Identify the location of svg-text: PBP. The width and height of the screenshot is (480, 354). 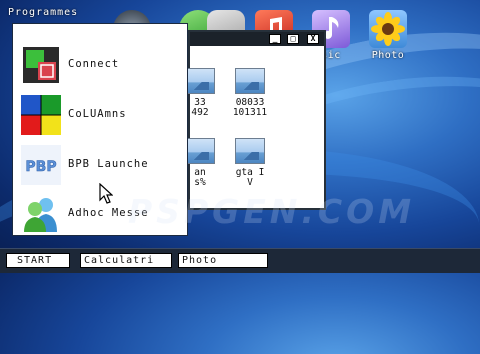
(40, 167).